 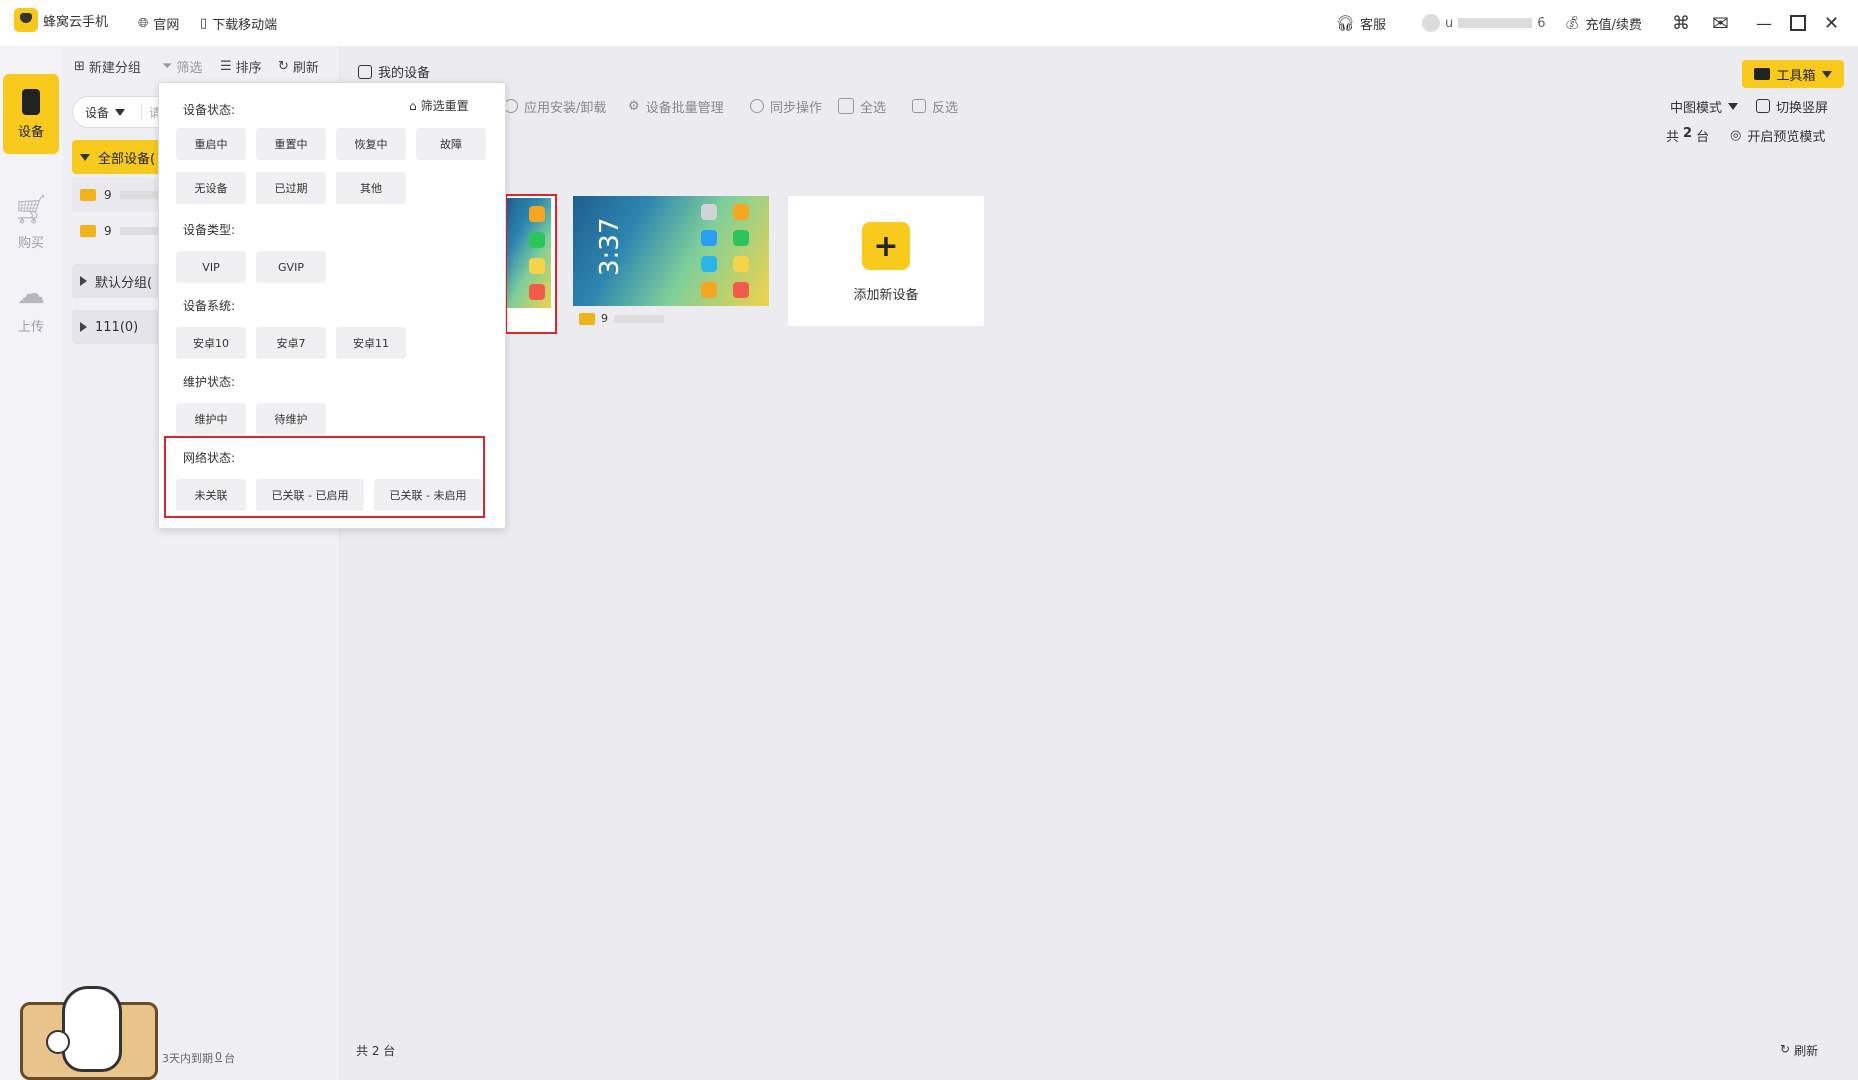 I want to click on view-mode-select: 中图模式, so click(x=1704, y=106).